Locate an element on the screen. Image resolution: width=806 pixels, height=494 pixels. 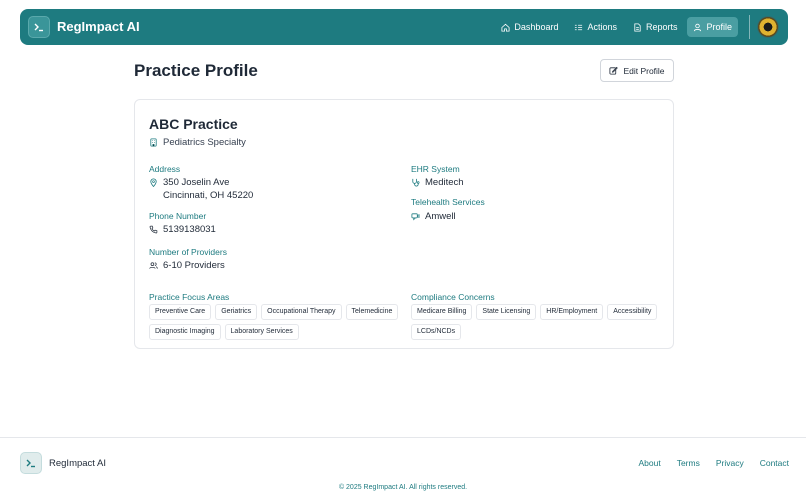
focus-tag: Preventive Care is located at coordinates (180, 312).